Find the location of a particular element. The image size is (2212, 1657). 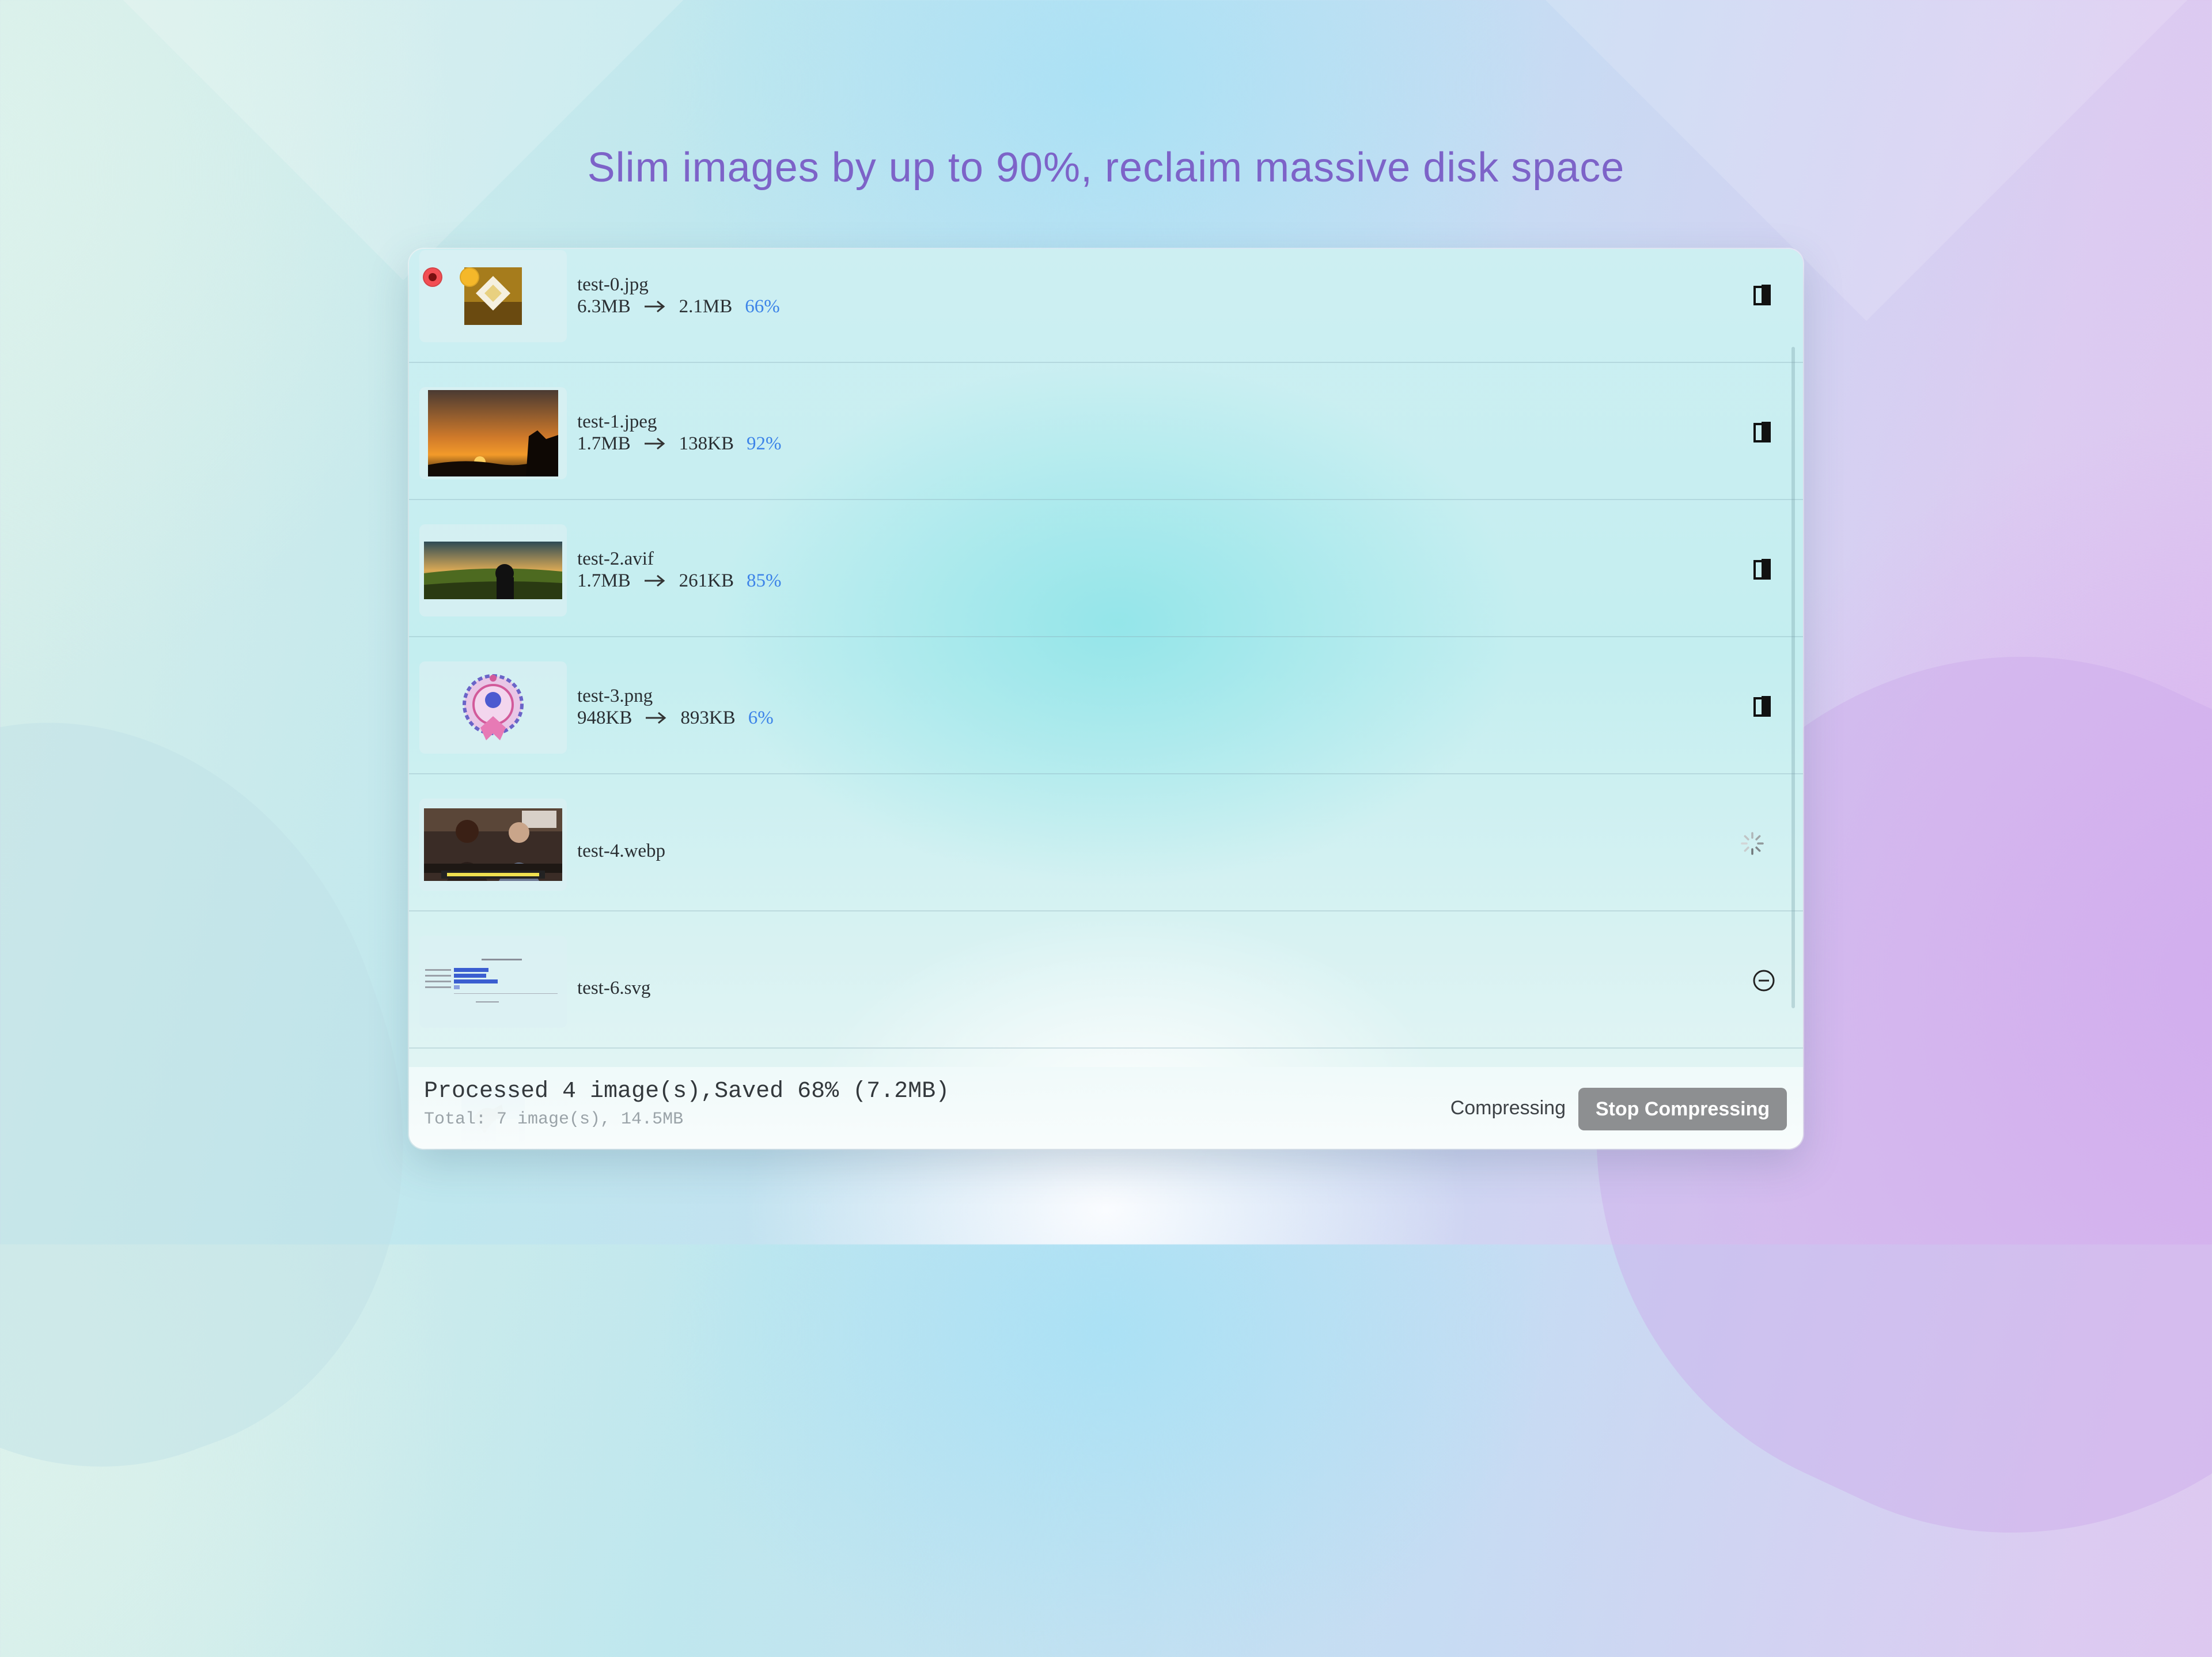

file-name: test-0.jpg is located at coordinates (613, 284).